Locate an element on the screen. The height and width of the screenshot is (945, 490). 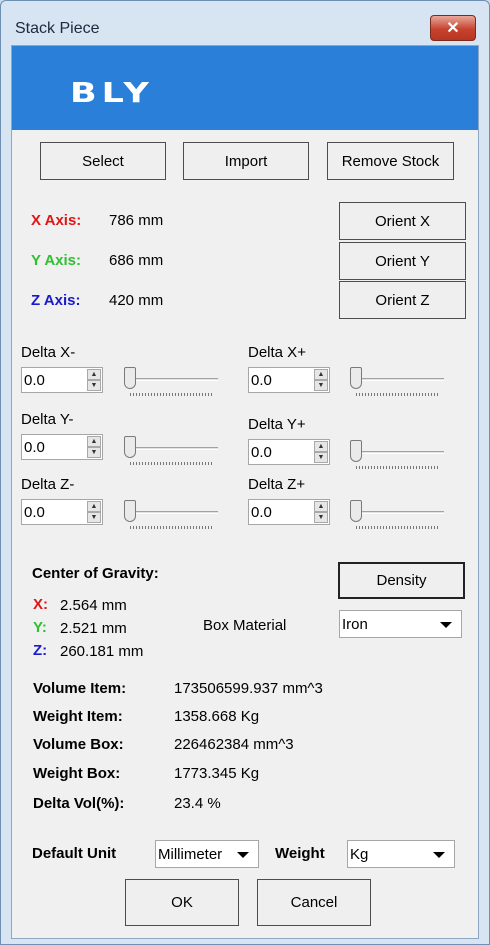
z-axis-value: 420 mm is located at coordinates (136, 300).